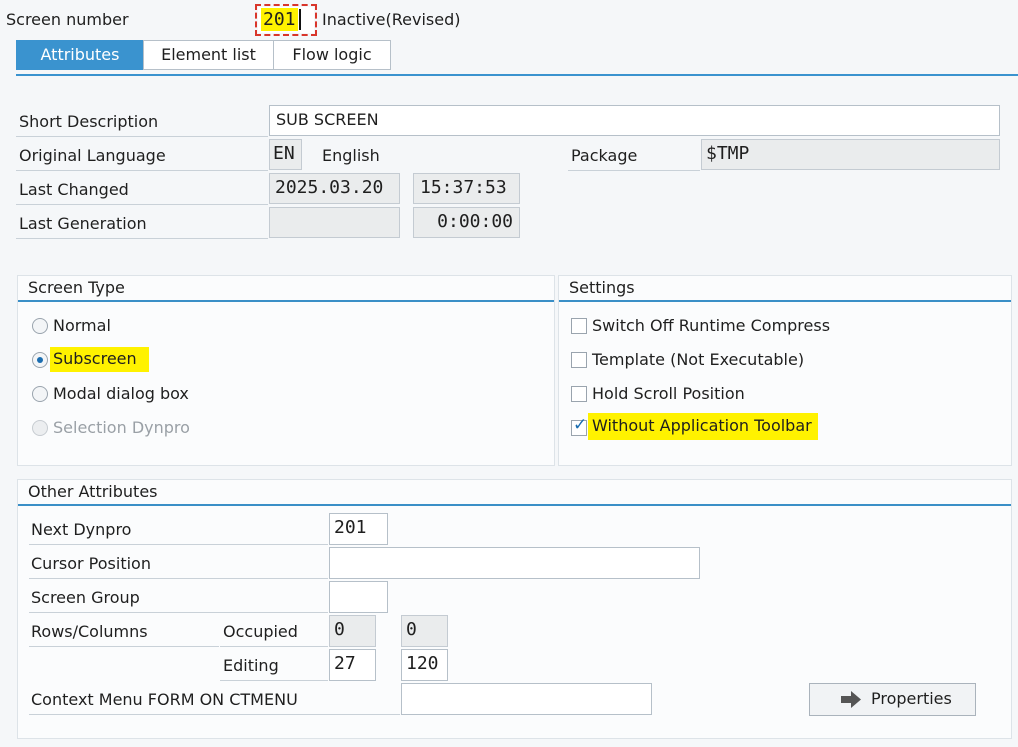 This screenshot has height=747, width=1018. I want to click on last-generation-date-field, so click(334, 222).